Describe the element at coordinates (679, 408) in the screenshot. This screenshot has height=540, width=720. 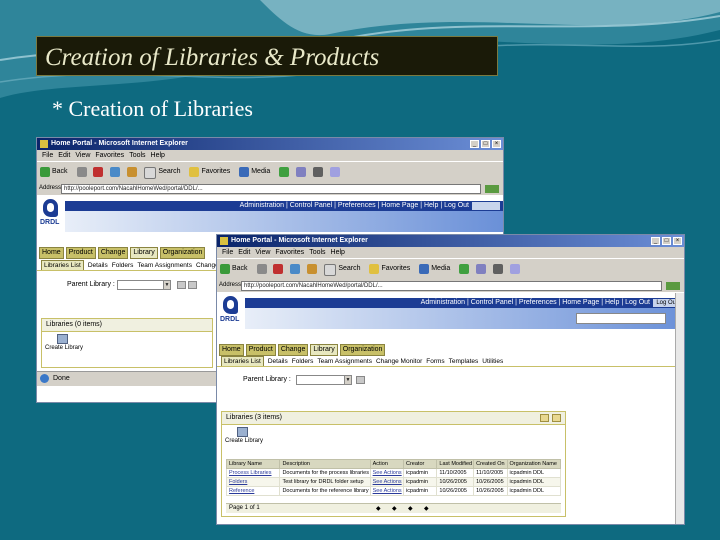
I see `vertical-scrollbar` at that location.